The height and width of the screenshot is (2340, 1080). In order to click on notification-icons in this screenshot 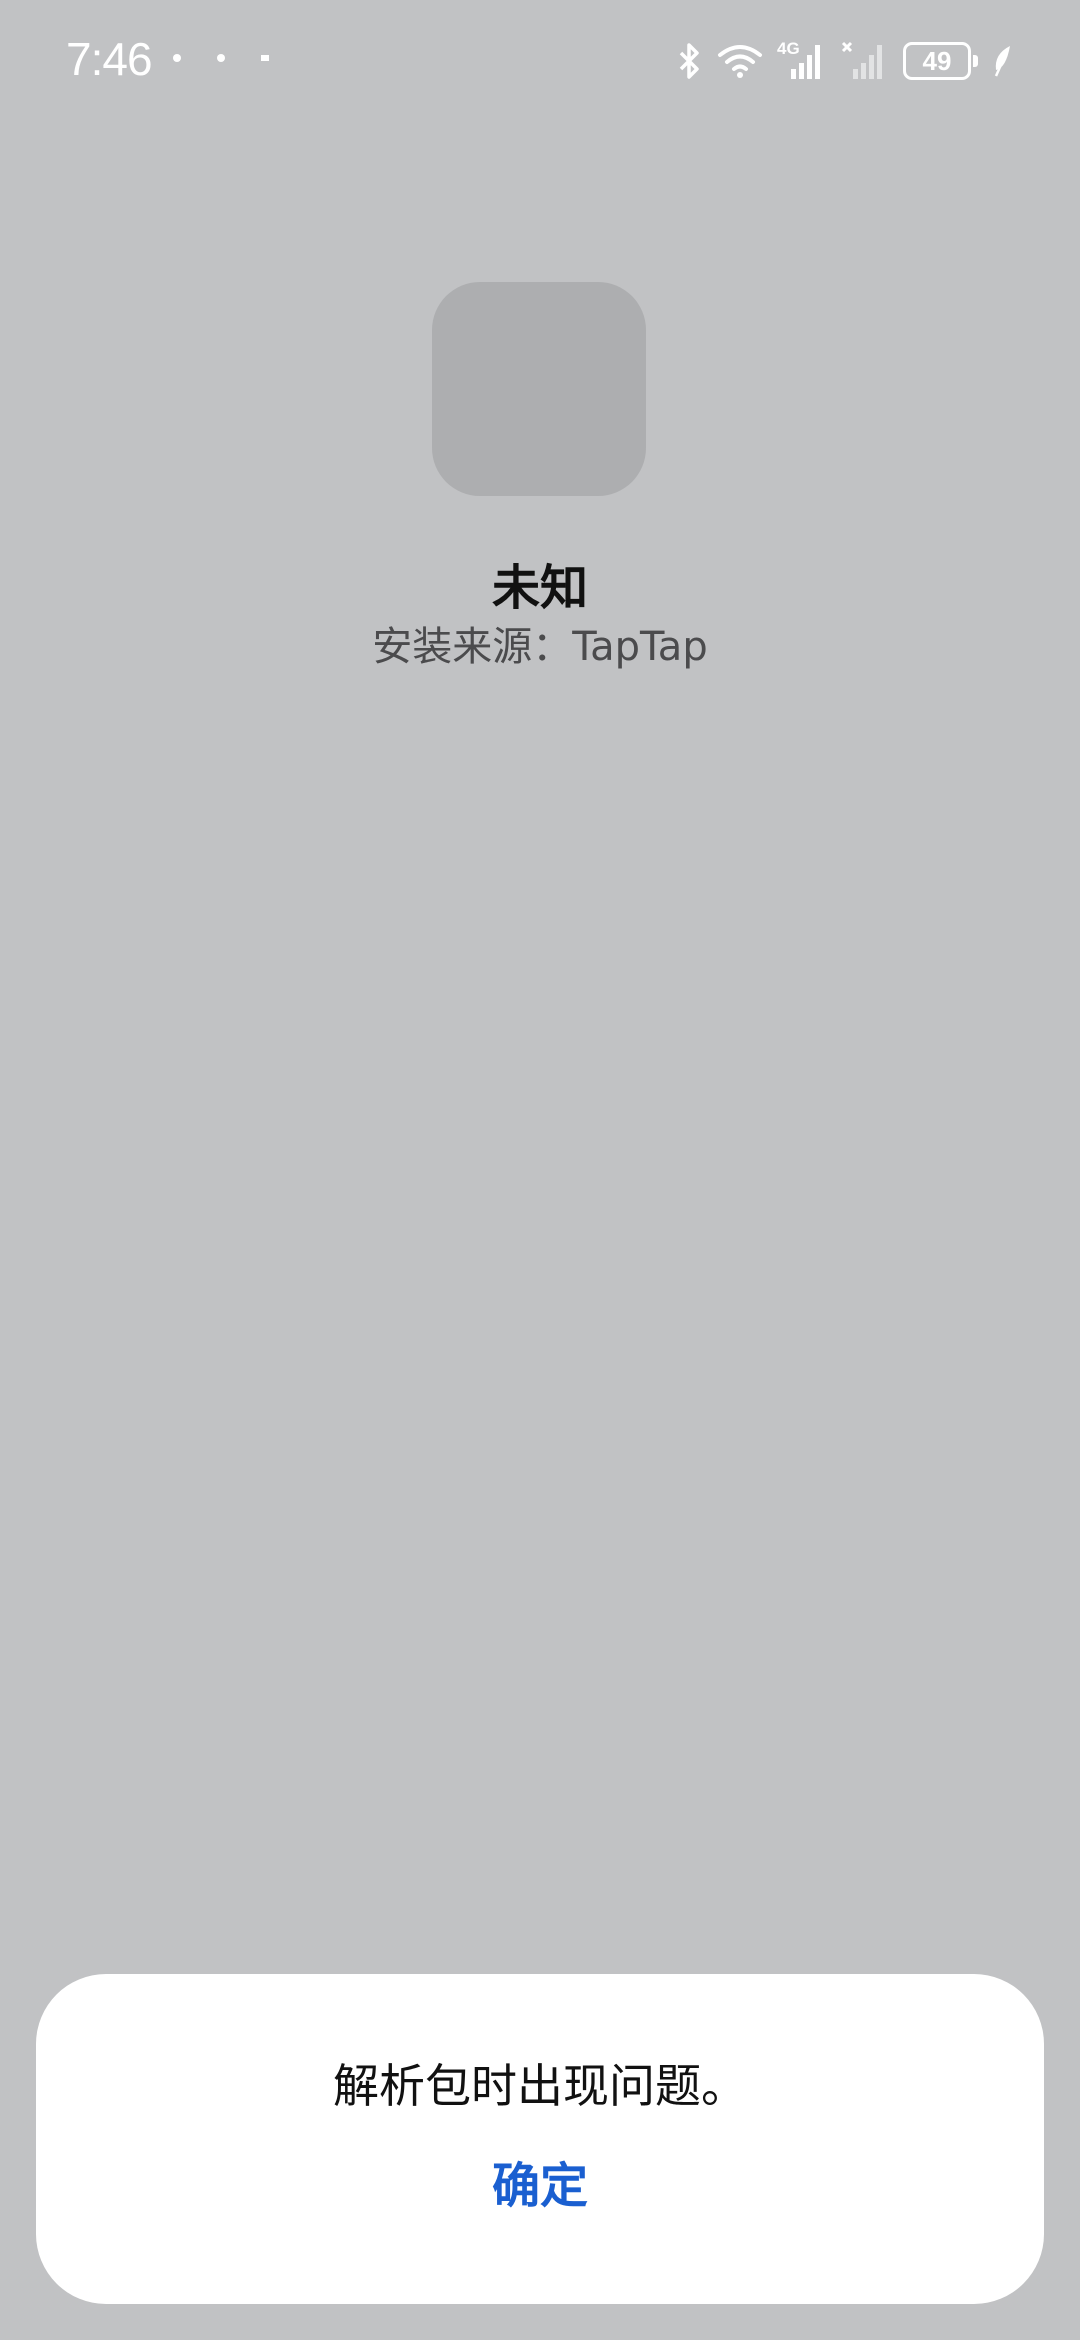, I will do `click(221, 57)`.